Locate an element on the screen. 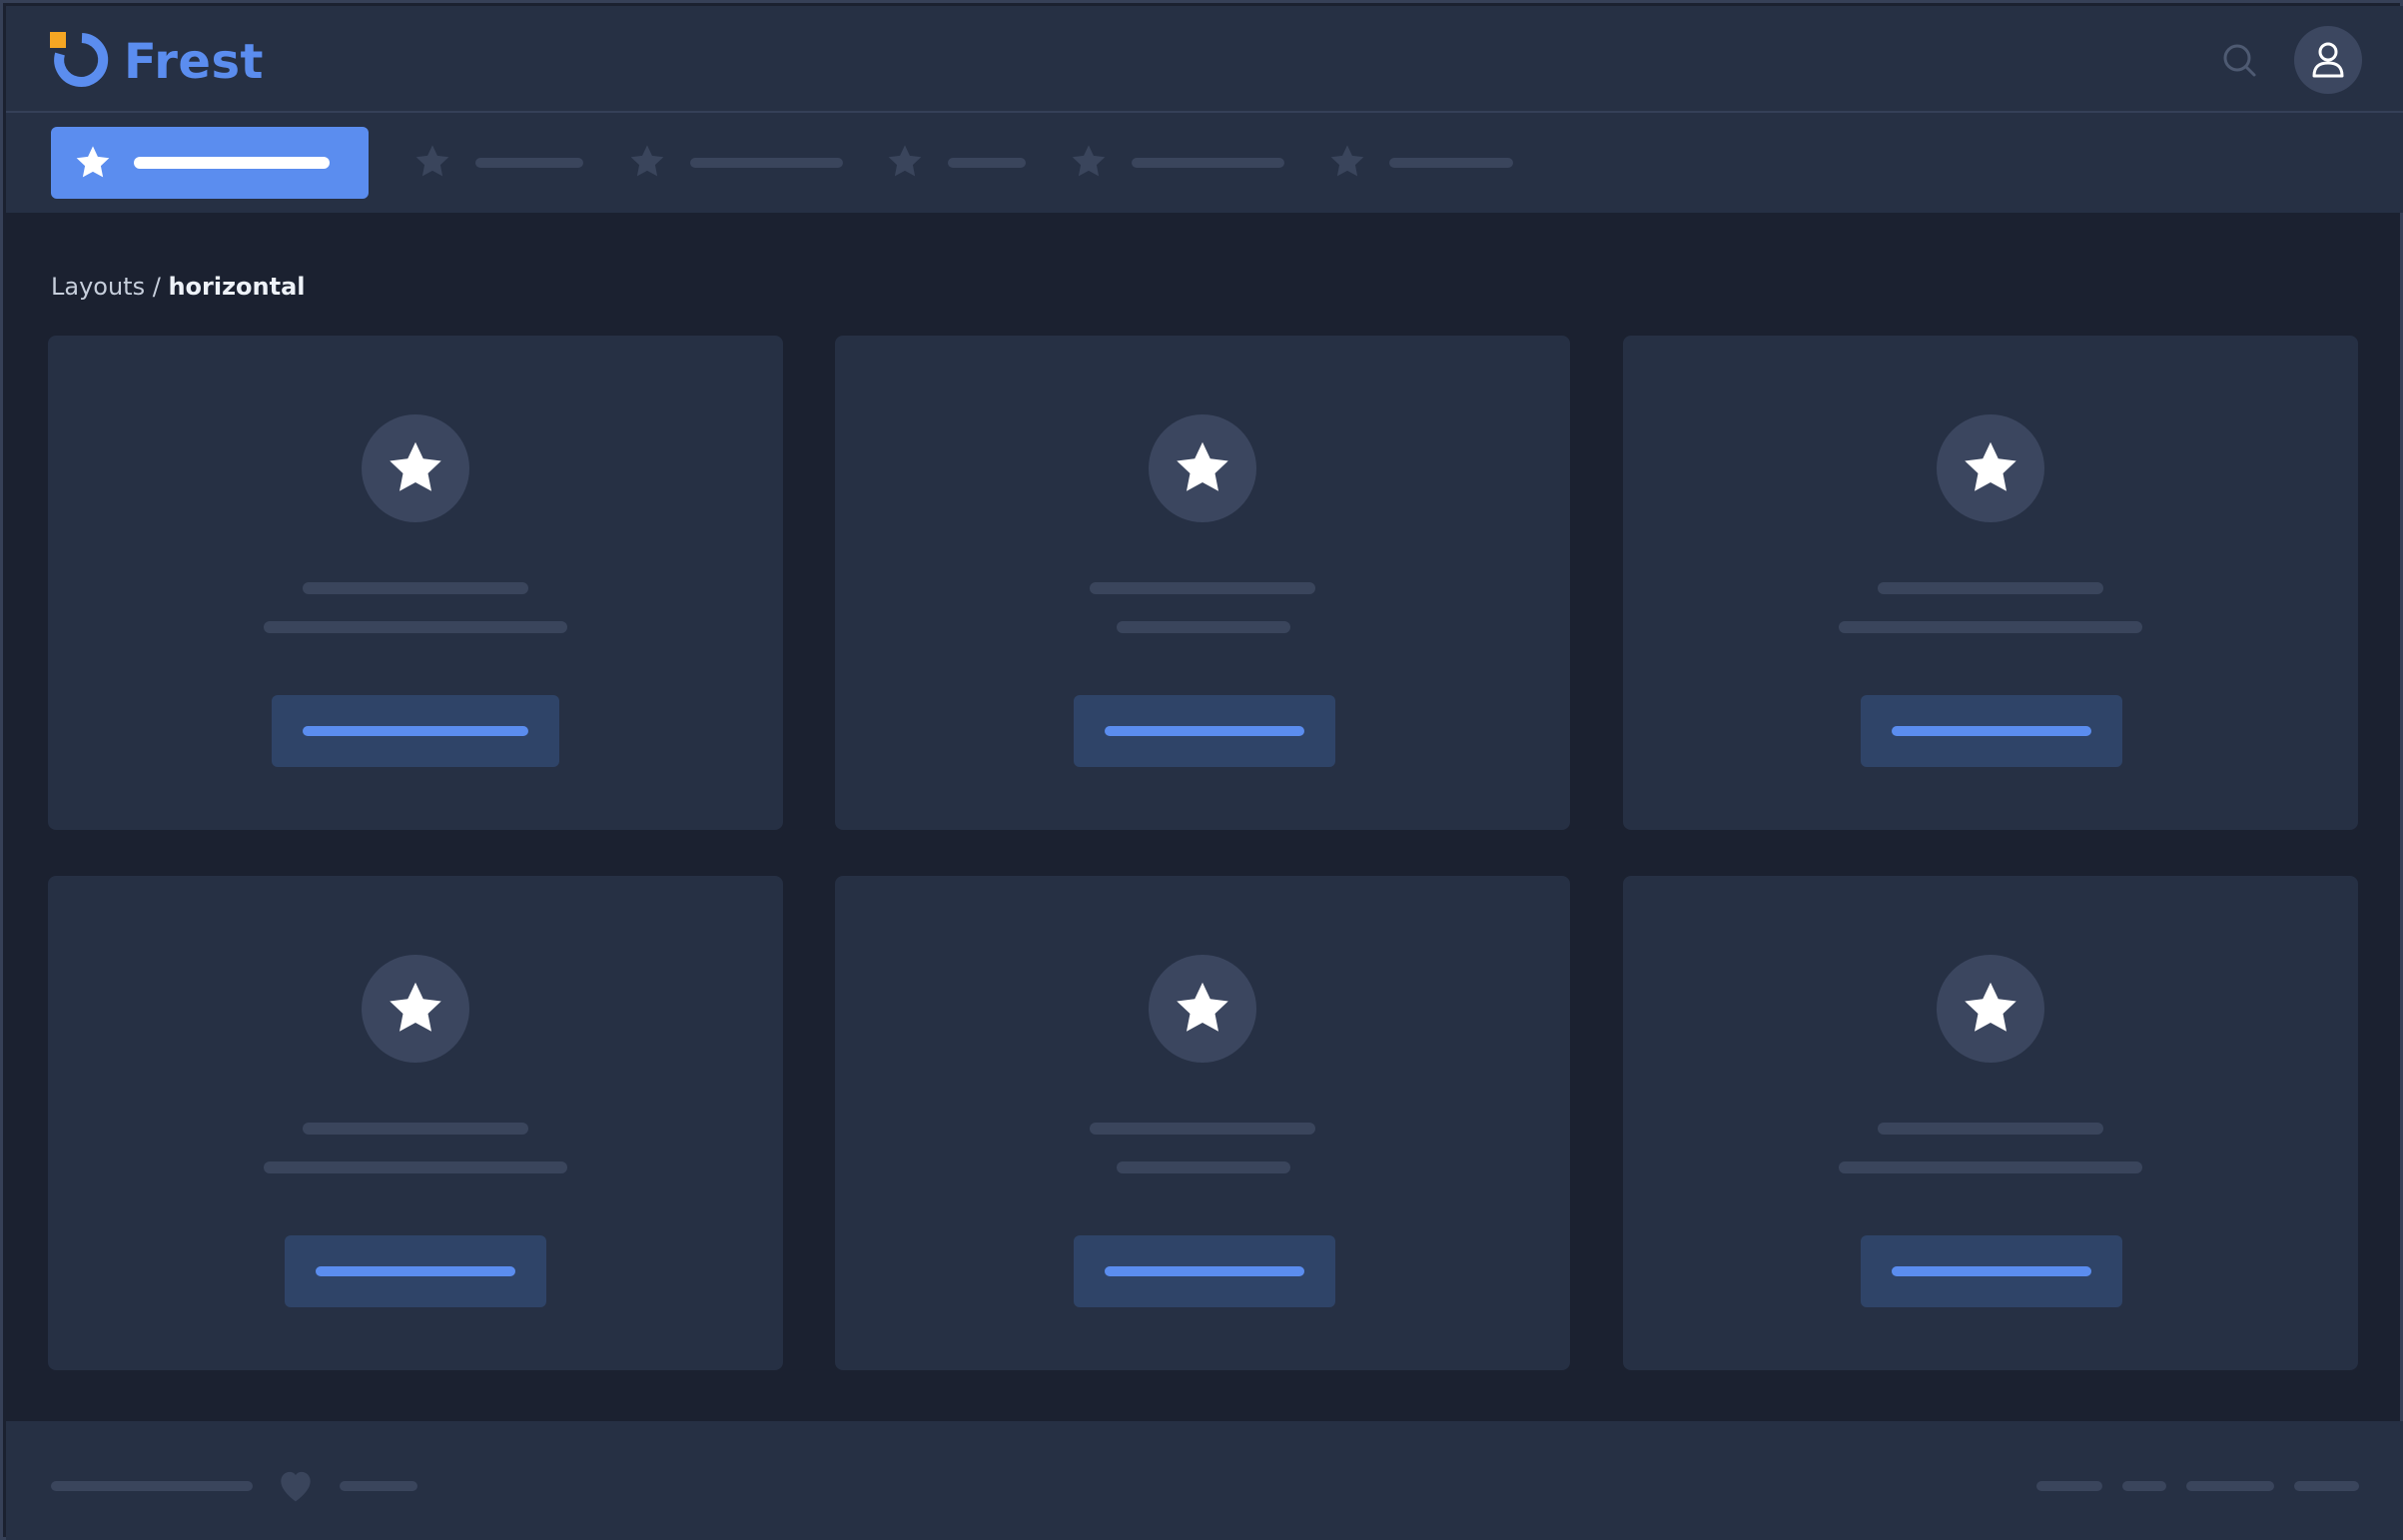 Image resolution: width=2403 pixels, height=1540 pixels. footer-author-placeholder is located at coordinates (378, 1486).